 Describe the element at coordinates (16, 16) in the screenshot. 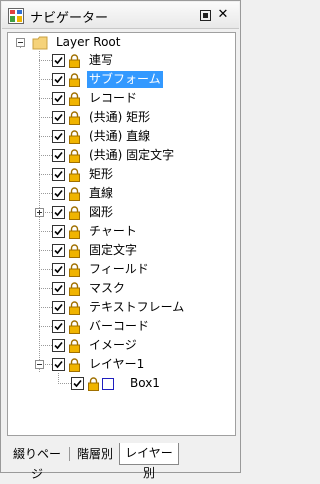

I see `navigator-icon` at that location.